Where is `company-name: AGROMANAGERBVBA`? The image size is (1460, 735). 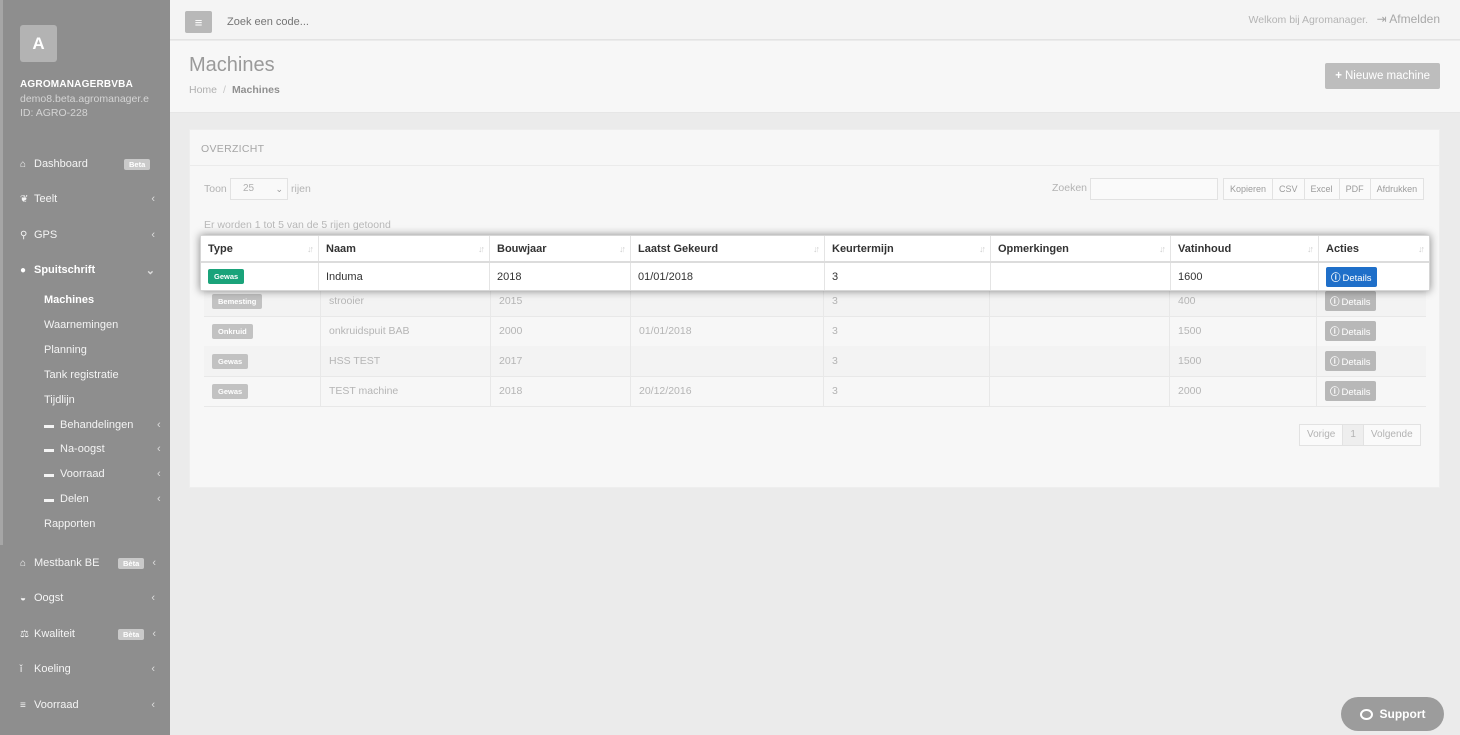 company-name: AGROMANAGERBVBA is located at coordinates (76, 84).